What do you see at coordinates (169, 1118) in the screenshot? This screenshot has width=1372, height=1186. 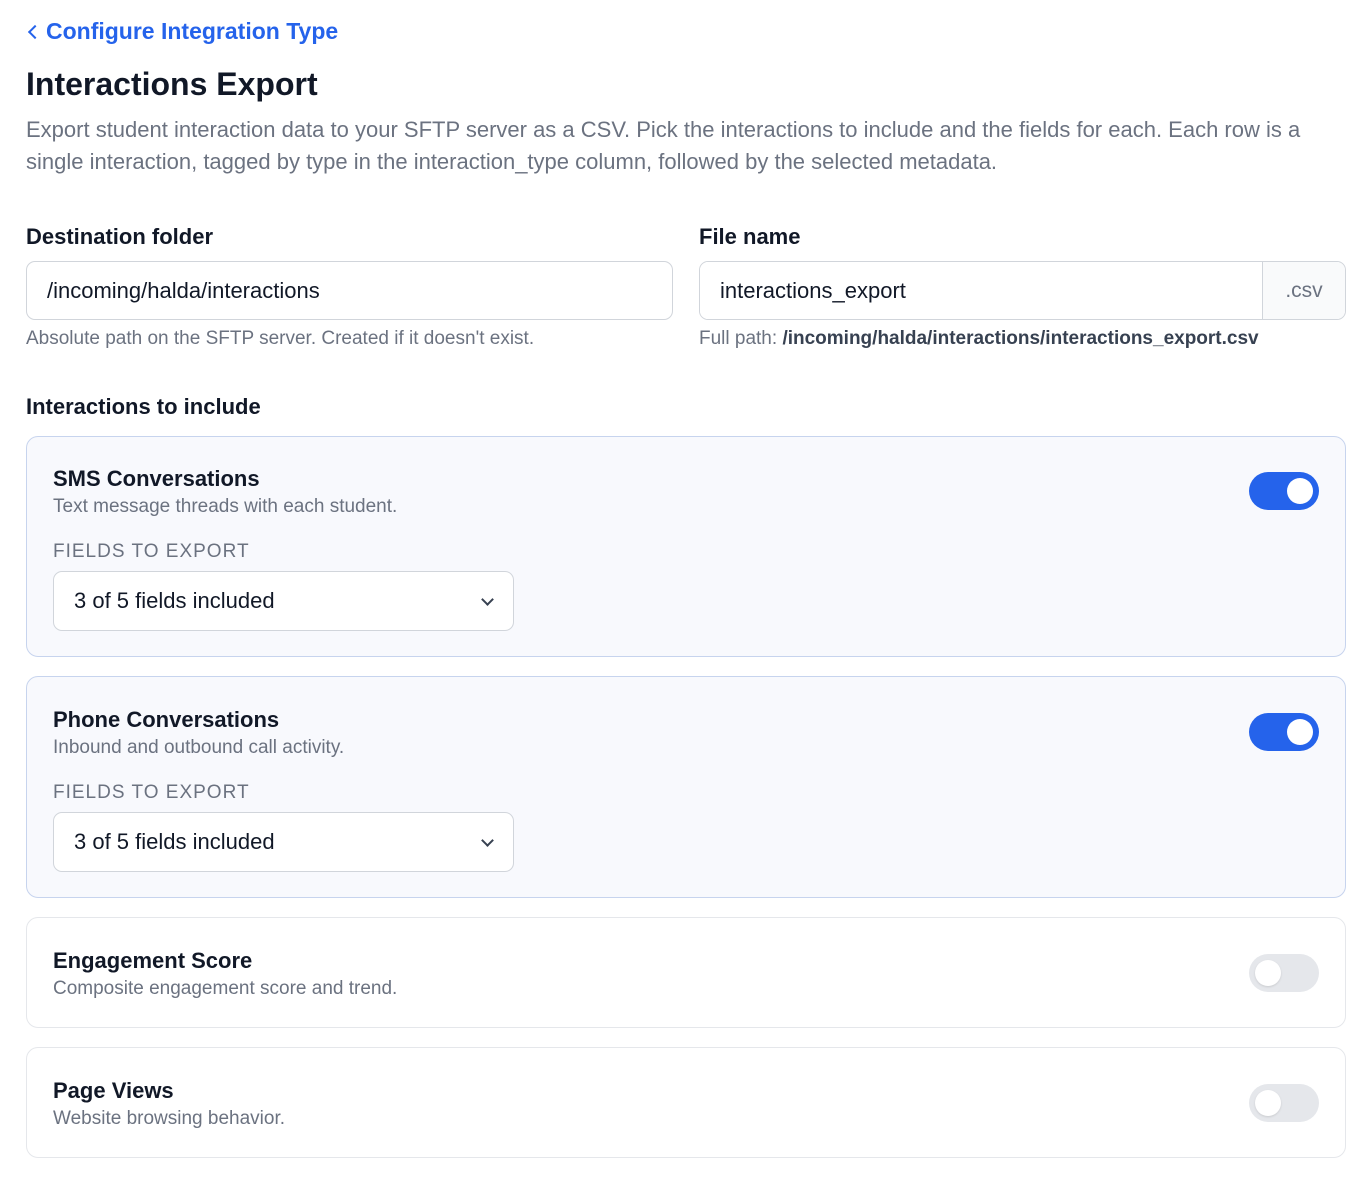 I see `interaction-description: Website browsing behavior.` at bounding box center [169, 1118].